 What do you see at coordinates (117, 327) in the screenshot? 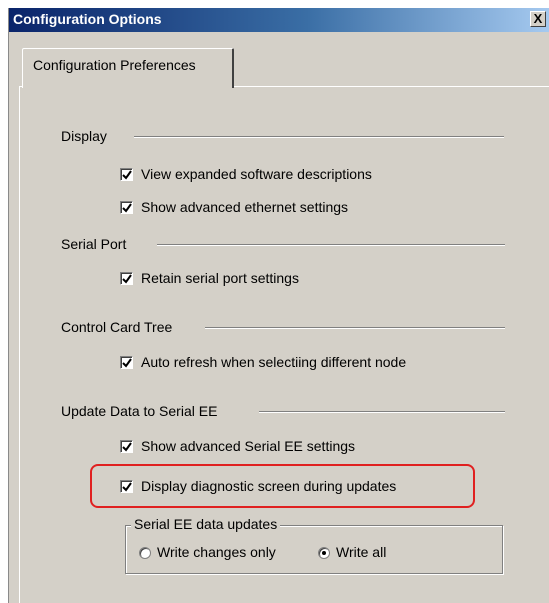
I see `section-label-control-card-tree: Control Card Tree` at bounding box center [117, 327].